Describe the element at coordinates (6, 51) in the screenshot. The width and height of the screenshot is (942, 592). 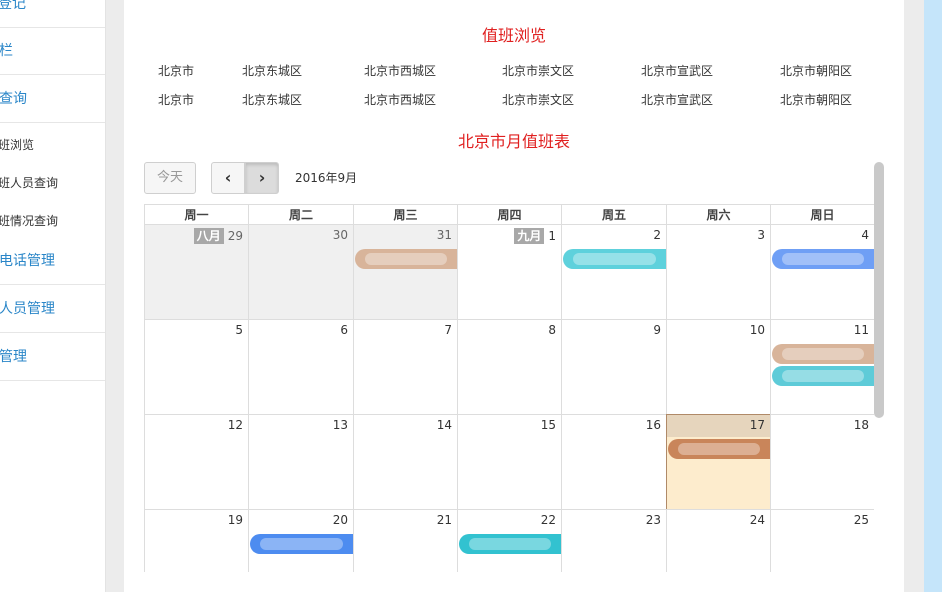
I see `sidebar-item-label: 栏` at that location.